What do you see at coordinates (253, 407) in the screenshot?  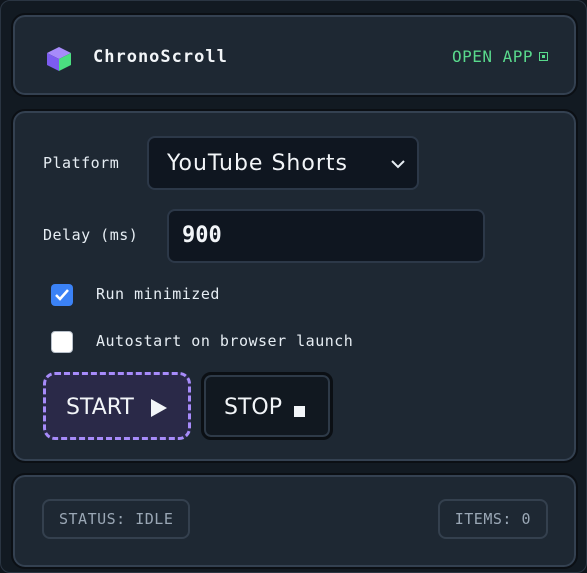 I see `stop-button-label: STOP` at bounding box center [253, 407].